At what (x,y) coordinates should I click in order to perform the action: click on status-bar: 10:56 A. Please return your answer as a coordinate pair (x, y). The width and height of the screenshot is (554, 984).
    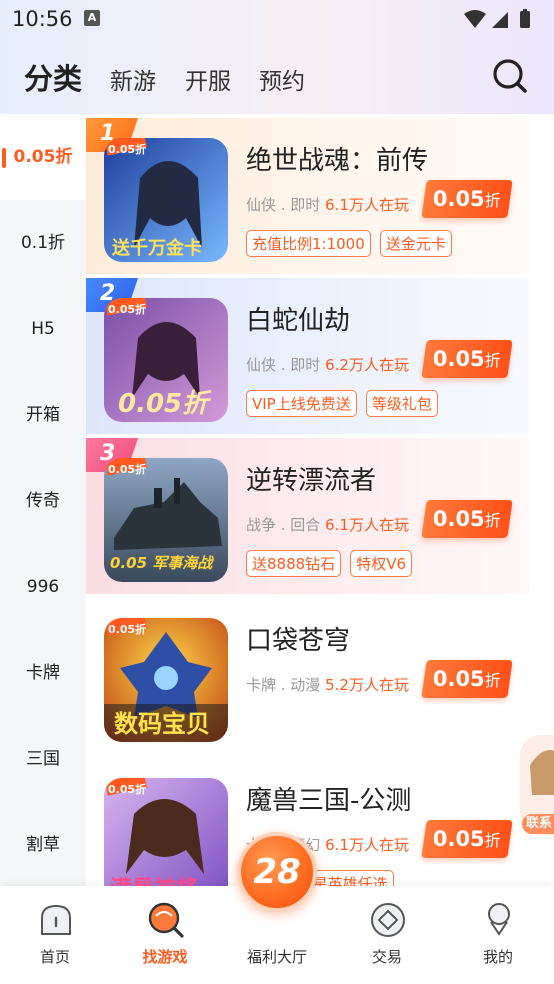
    Looking at the image, I should click on (277, 19).